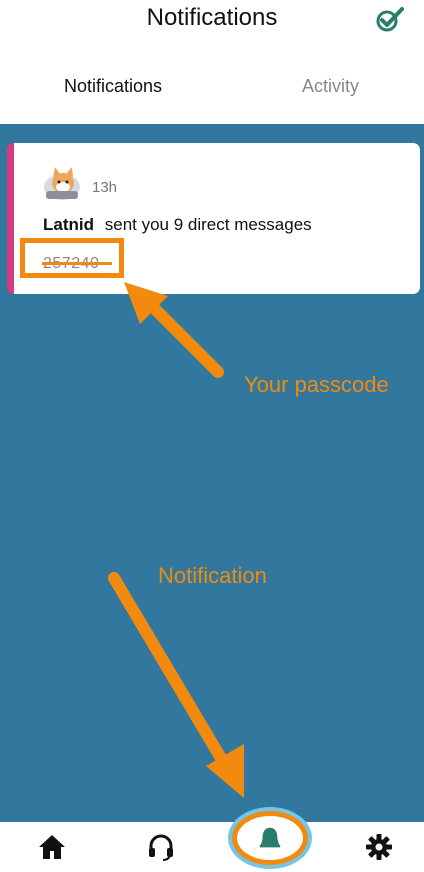 This screenshot has width=424, height=872. I want to click on nav-home, so click(52, 847).